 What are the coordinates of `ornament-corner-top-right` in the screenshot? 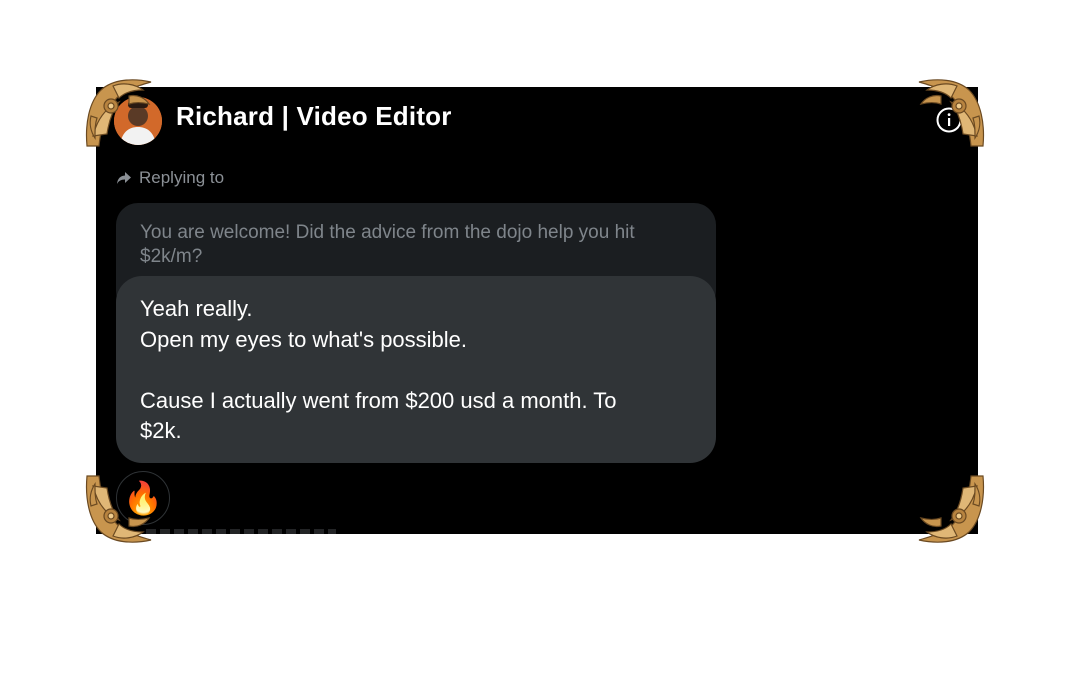 It's located at (951, 113).